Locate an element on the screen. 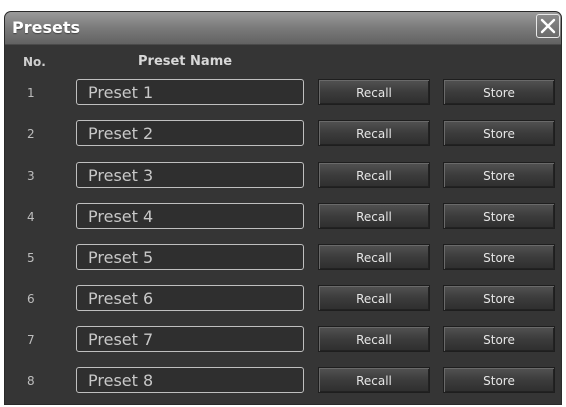 The image size is (566, 407). title-bar: Presets is located at coordinates (283, 28).